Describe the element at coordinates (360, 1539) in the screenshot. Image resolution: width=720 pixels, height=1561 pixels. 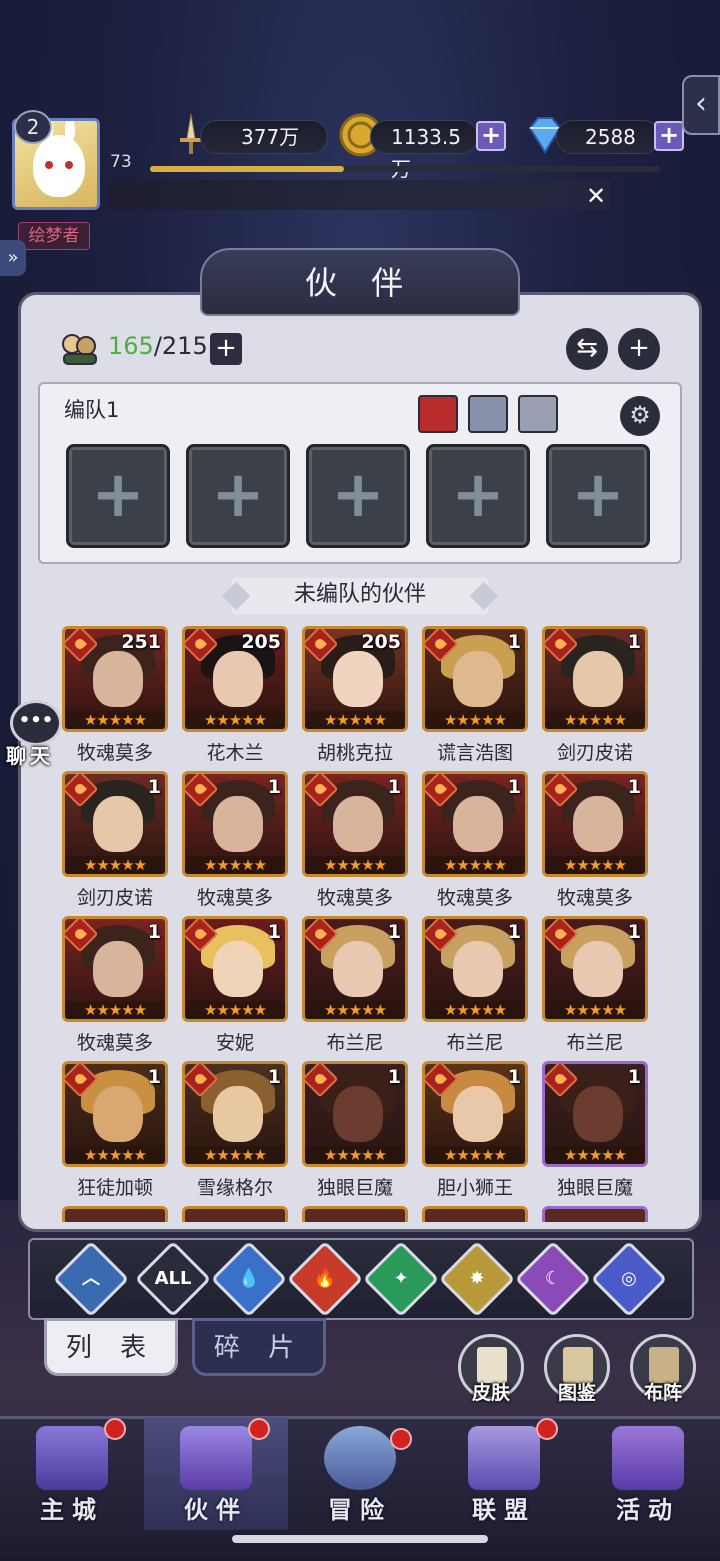
I see `home-indicator` at that location.